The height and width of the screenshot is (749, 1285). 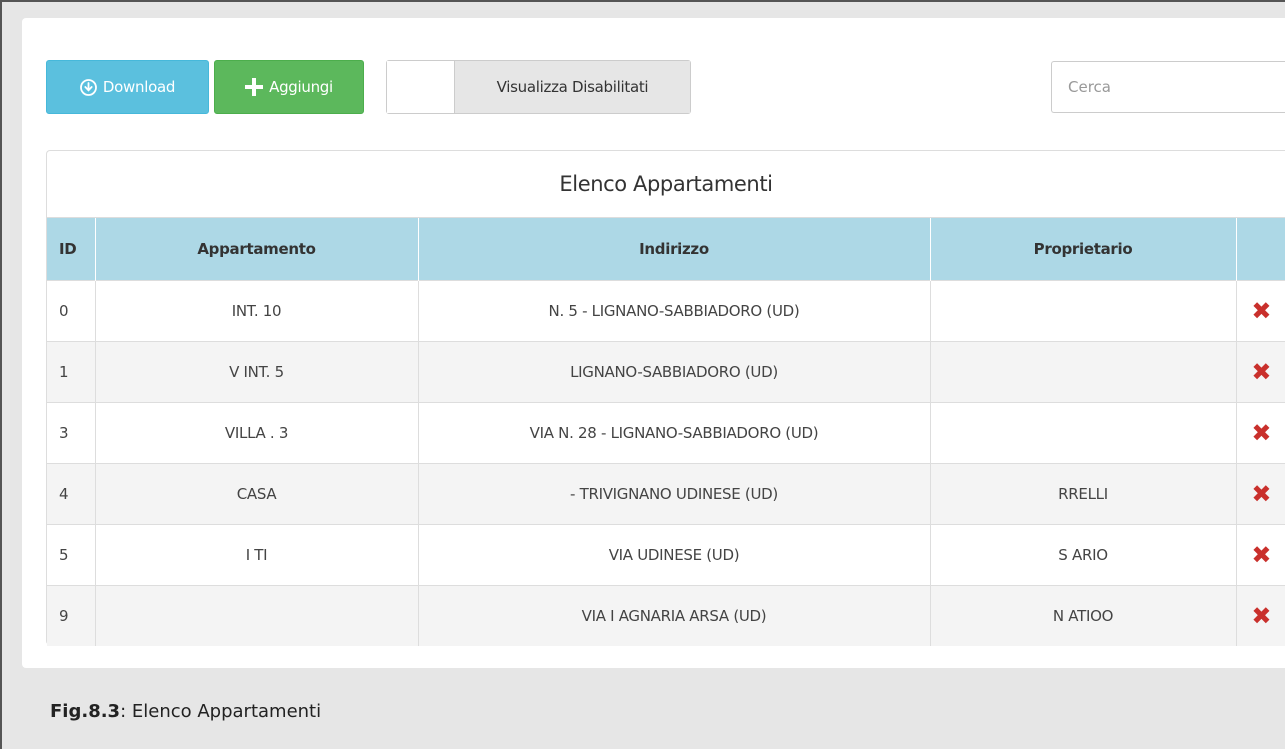 I want to click on figure-caption: Fig.8.3: Elenco Appartamenti, so click(x=185, y=711).